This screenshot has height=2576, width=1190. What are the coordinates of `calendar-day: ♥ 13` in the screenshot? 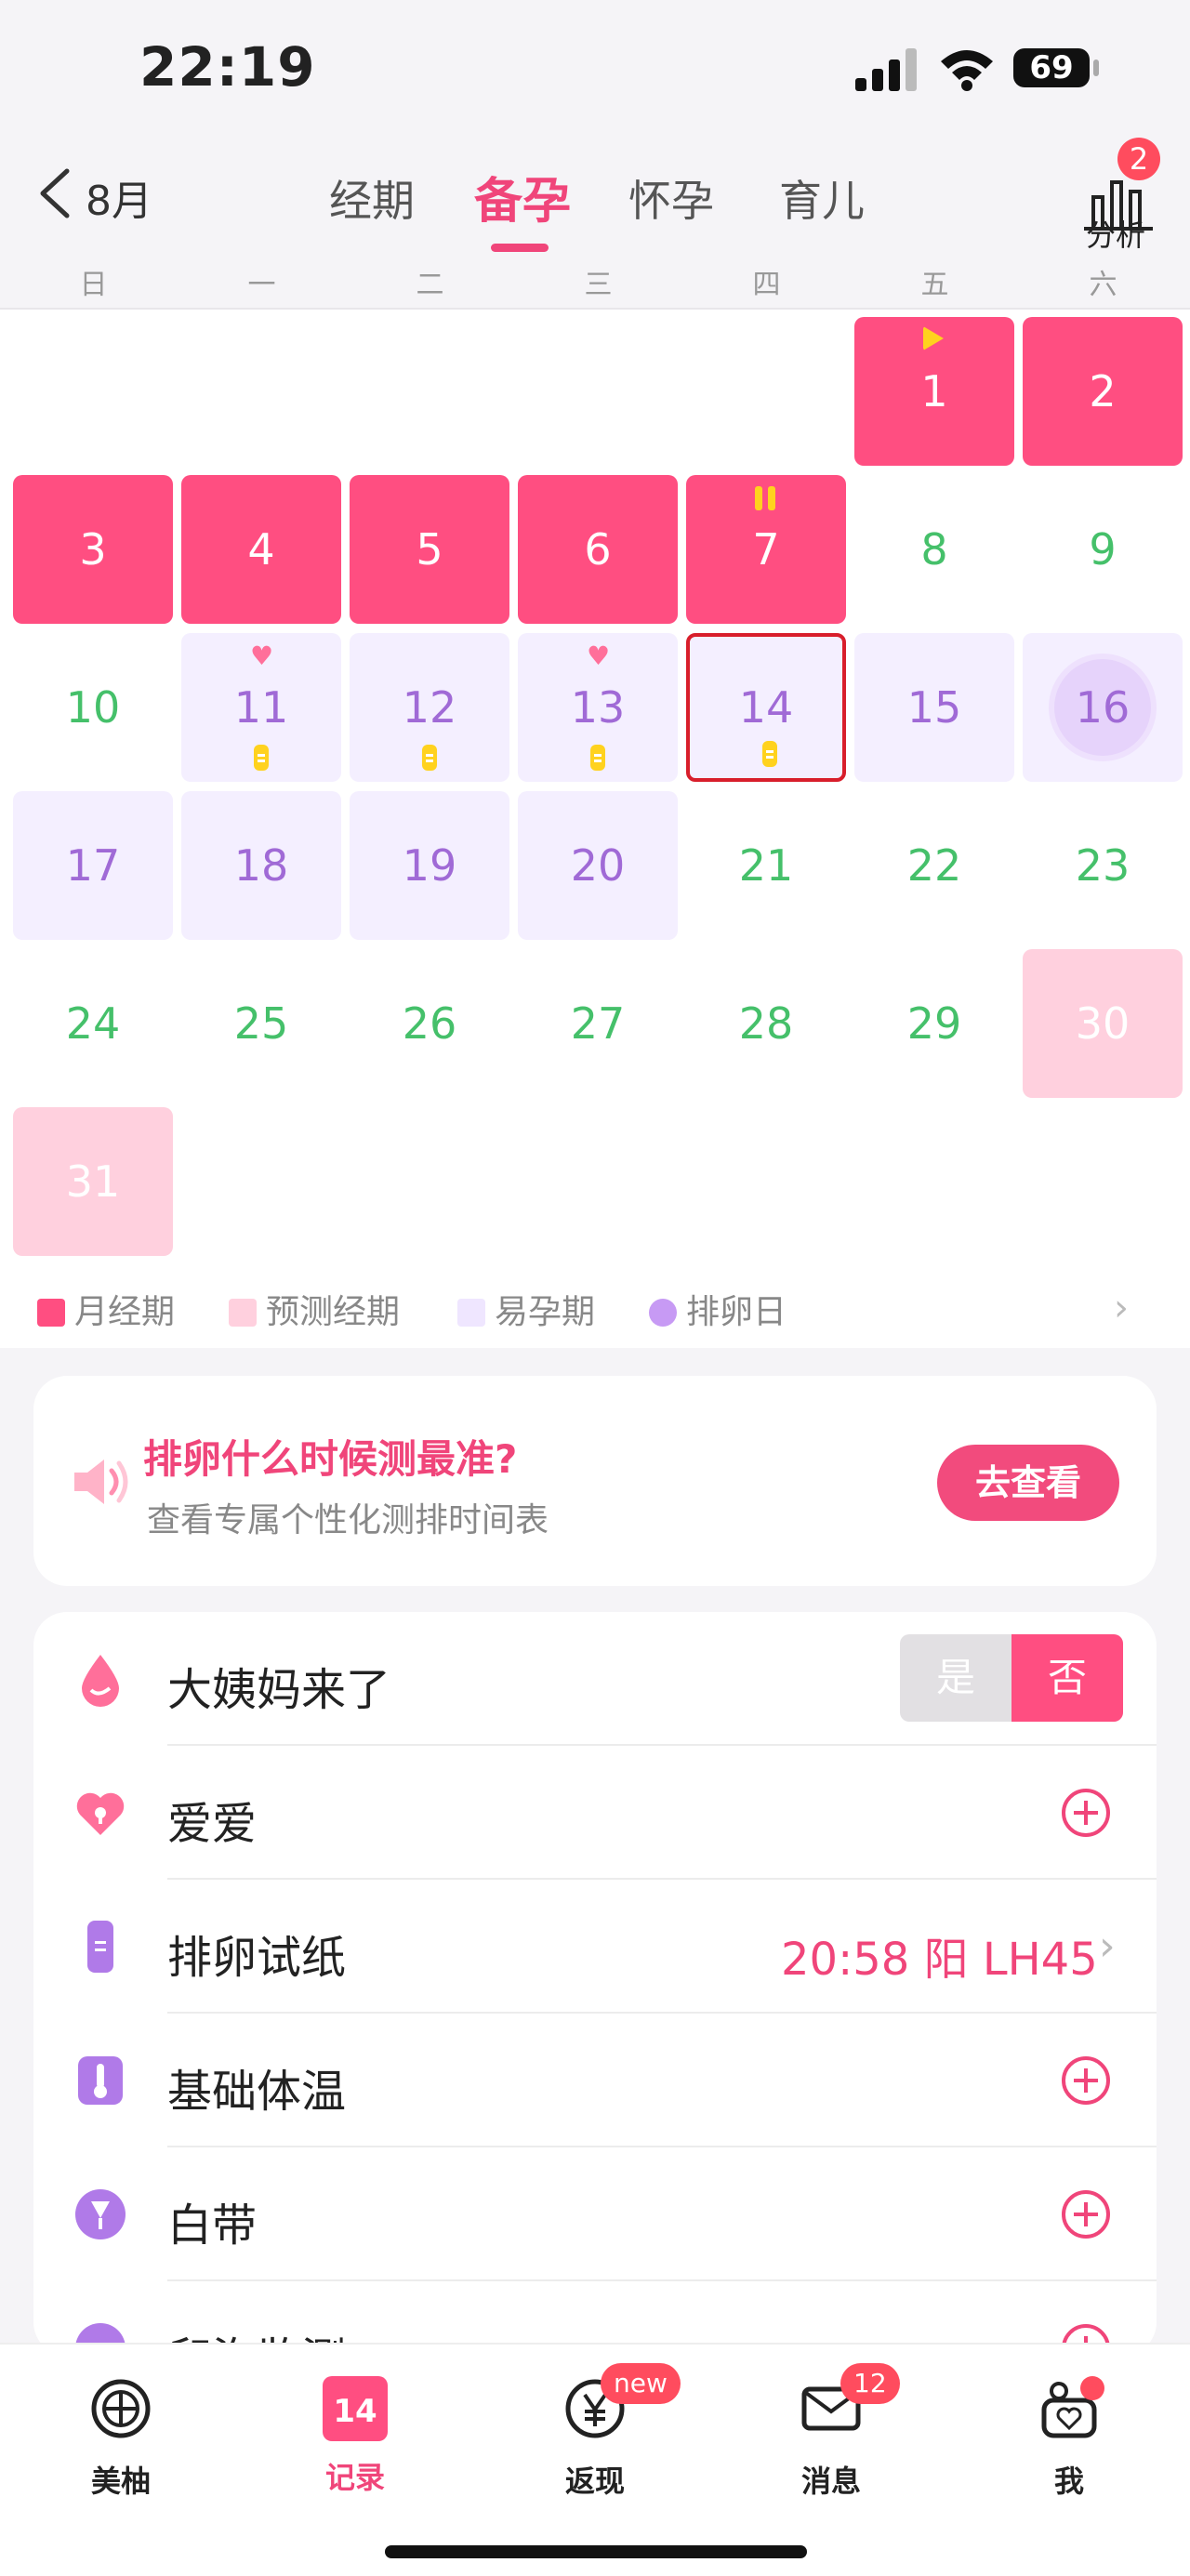 It's located at (598, 707).